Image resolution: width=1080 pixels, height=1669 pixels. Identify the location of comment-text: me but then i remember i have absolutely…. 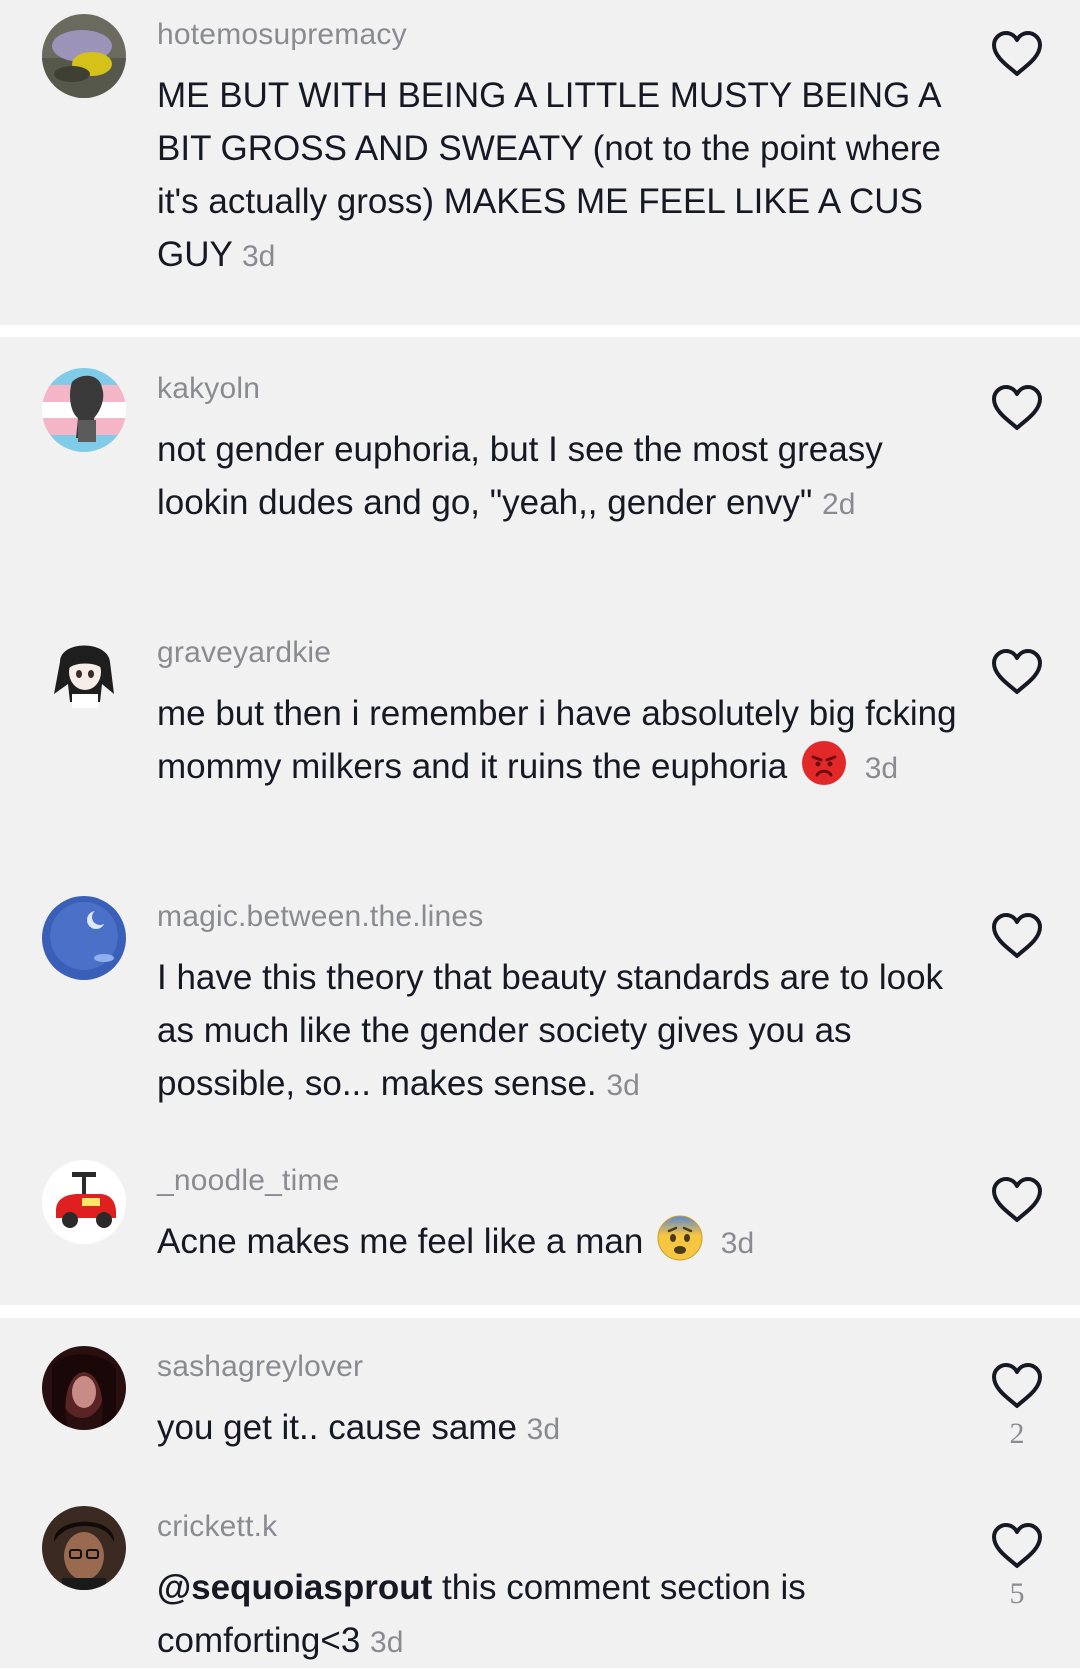
(557, 741).